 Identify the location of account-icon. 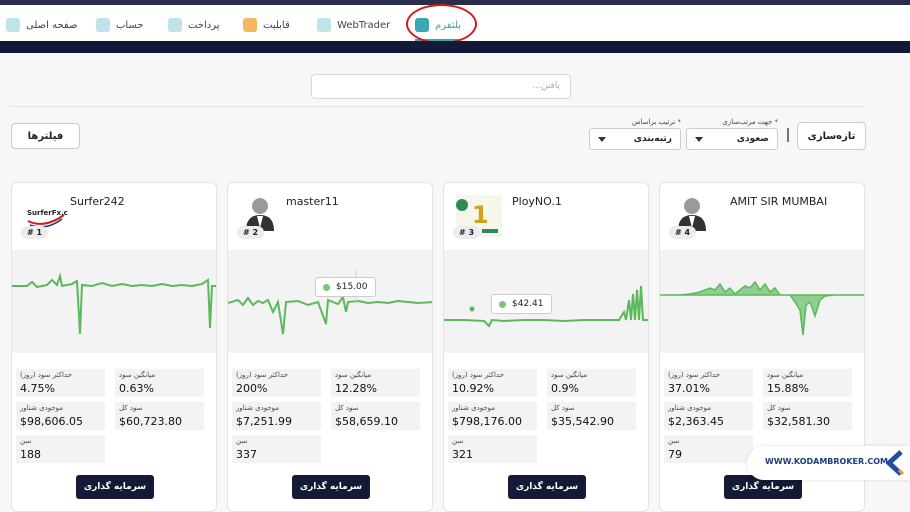
(103, 25).